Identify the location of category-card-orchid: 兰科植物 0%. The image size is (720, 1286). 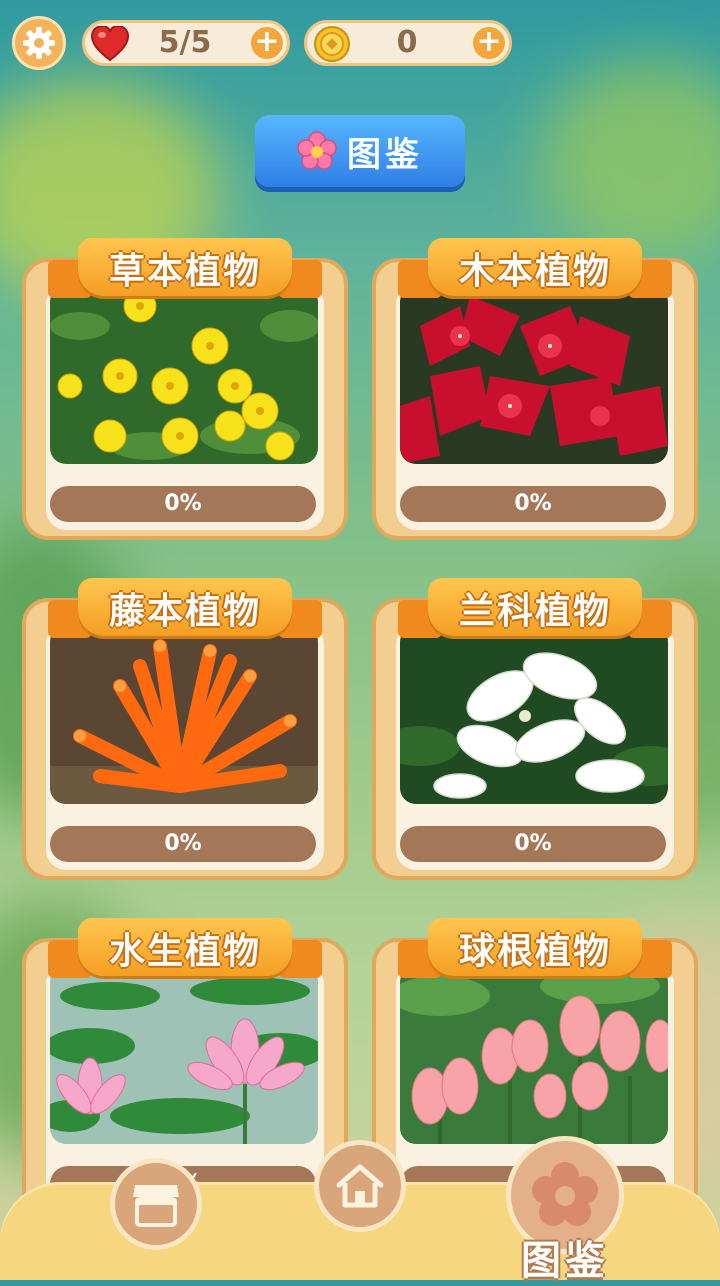
(535, 729).